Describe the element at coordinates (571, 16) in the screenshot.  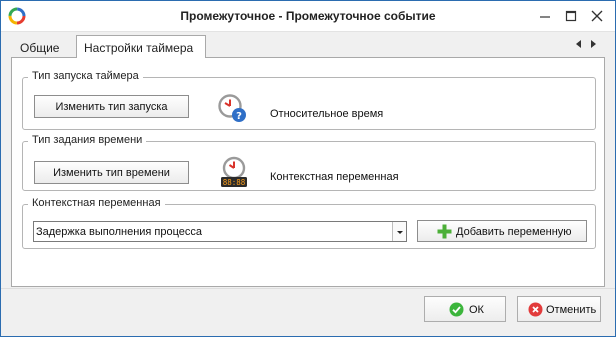
I see `maximize-icon` at that location.